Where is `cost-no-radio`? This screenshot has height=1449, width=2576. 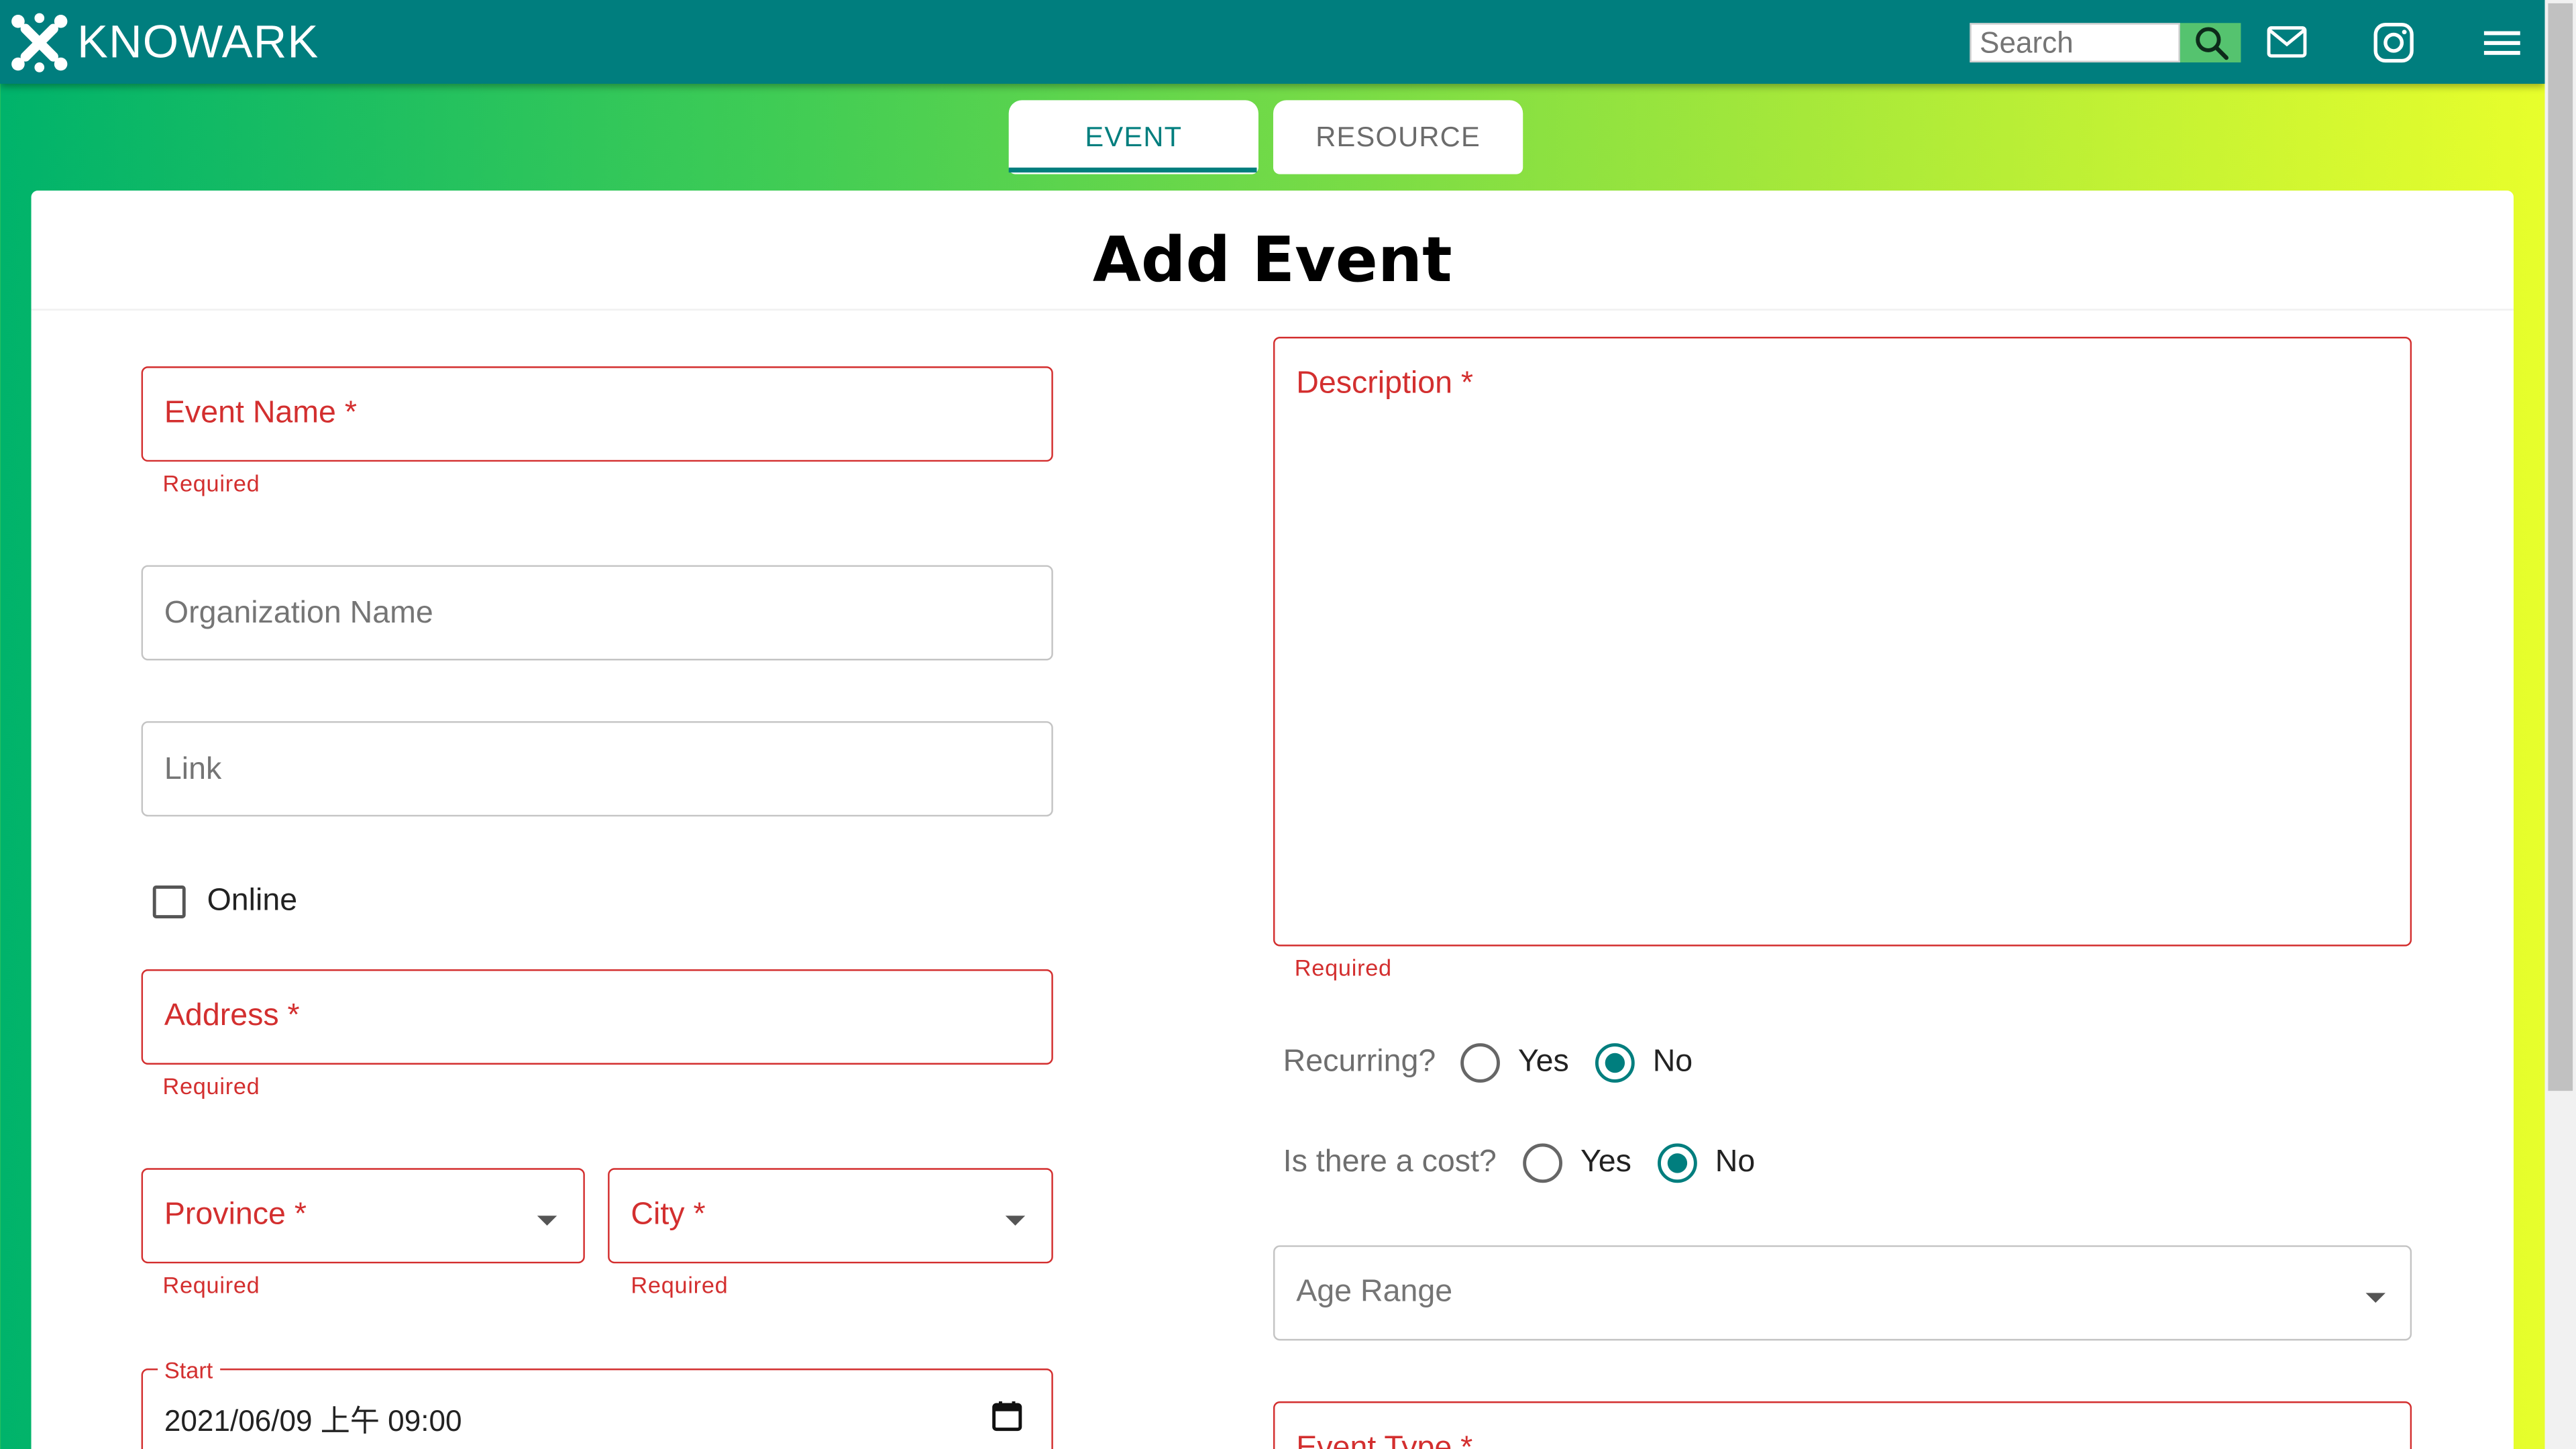 cost-no-radio is located at coordinates (1677, 1163).